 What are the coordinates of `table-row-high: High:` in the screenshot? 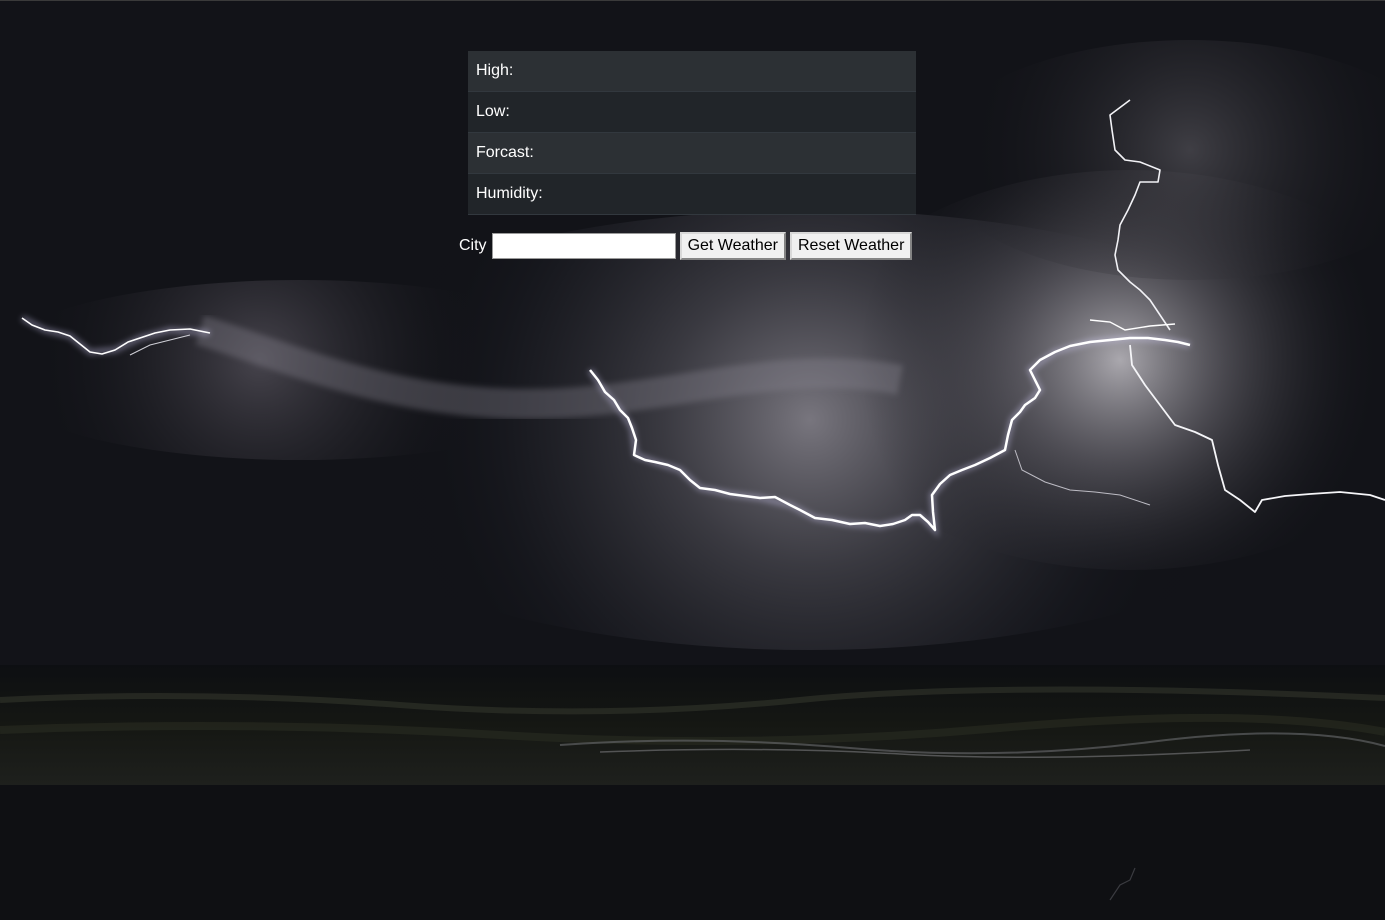 It's located at (692, 71).